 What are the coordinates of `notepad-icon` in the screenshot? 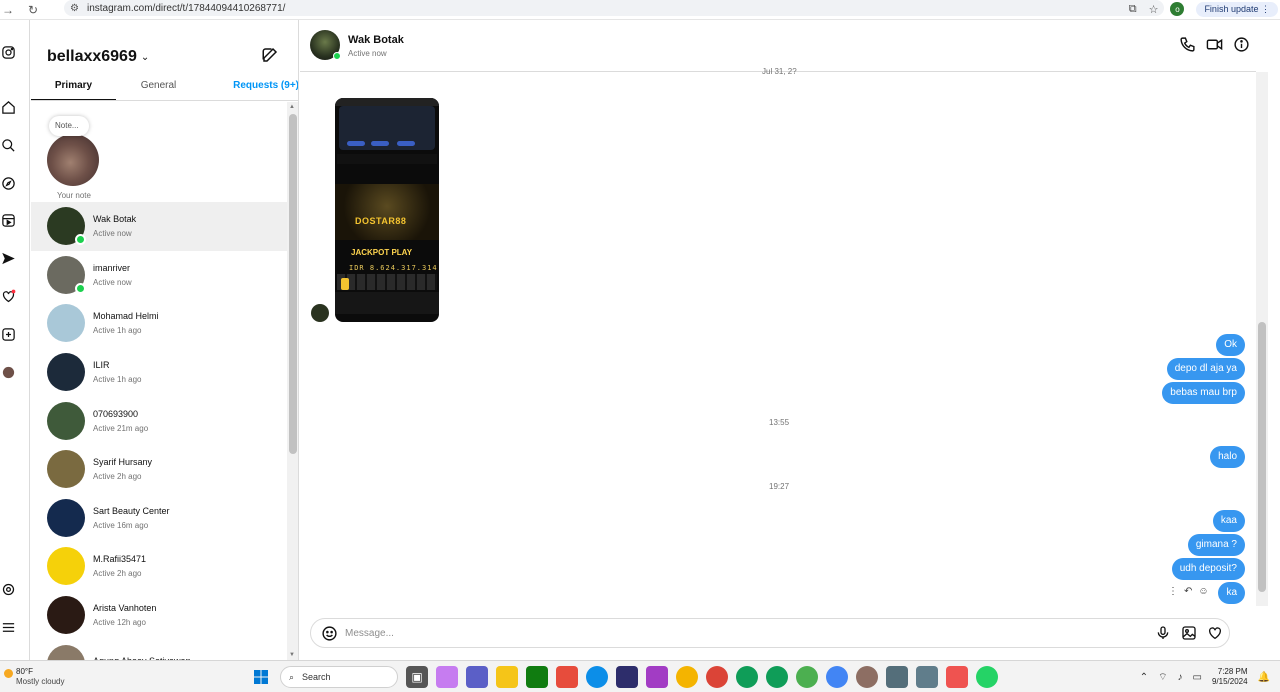 It's located at (897, 677).